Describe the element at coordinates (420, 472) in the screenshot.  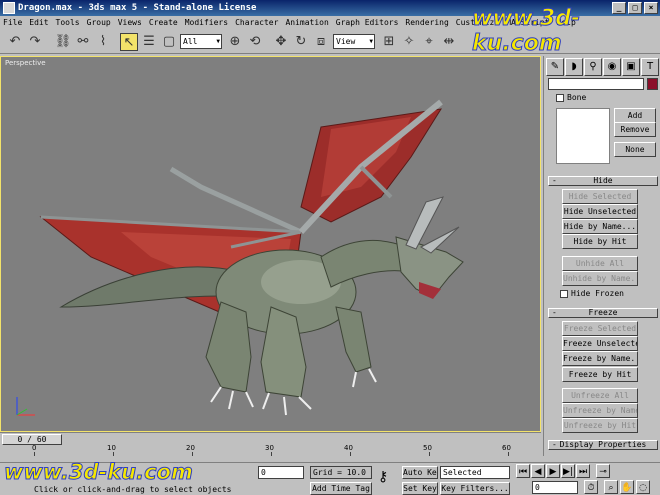
I see `auto-key-button: Auto Key` at that location.